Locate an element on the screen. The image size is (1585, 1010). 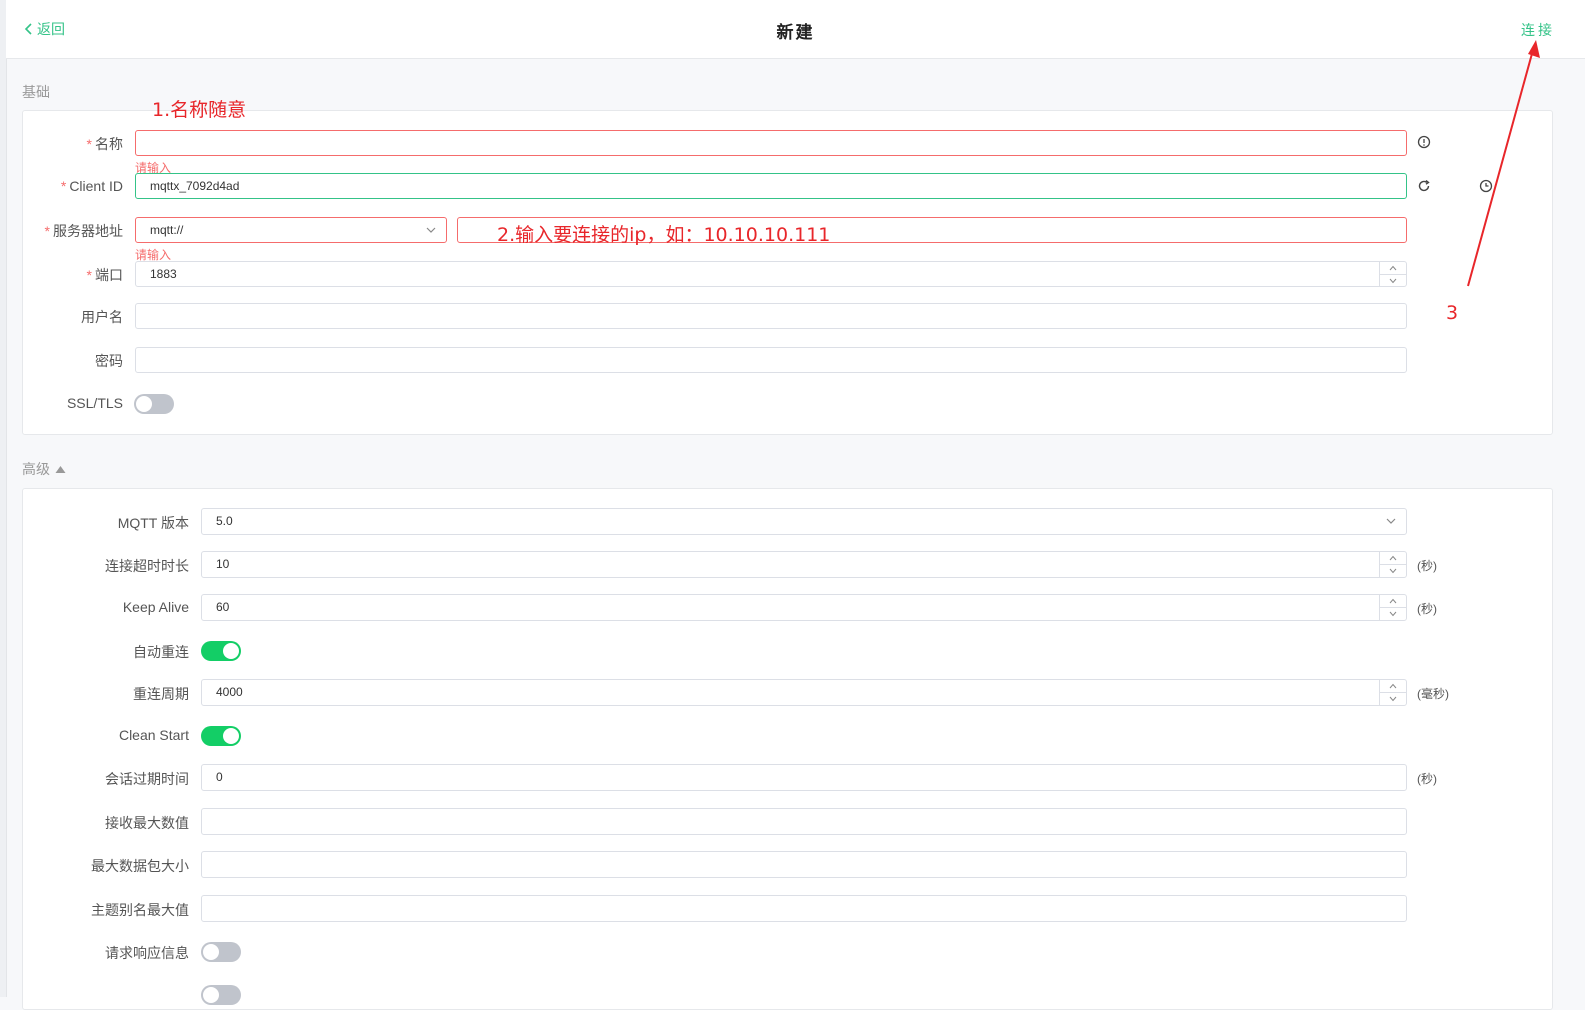
connect-timeout-input: 10 is located at coordinates (804, 564).